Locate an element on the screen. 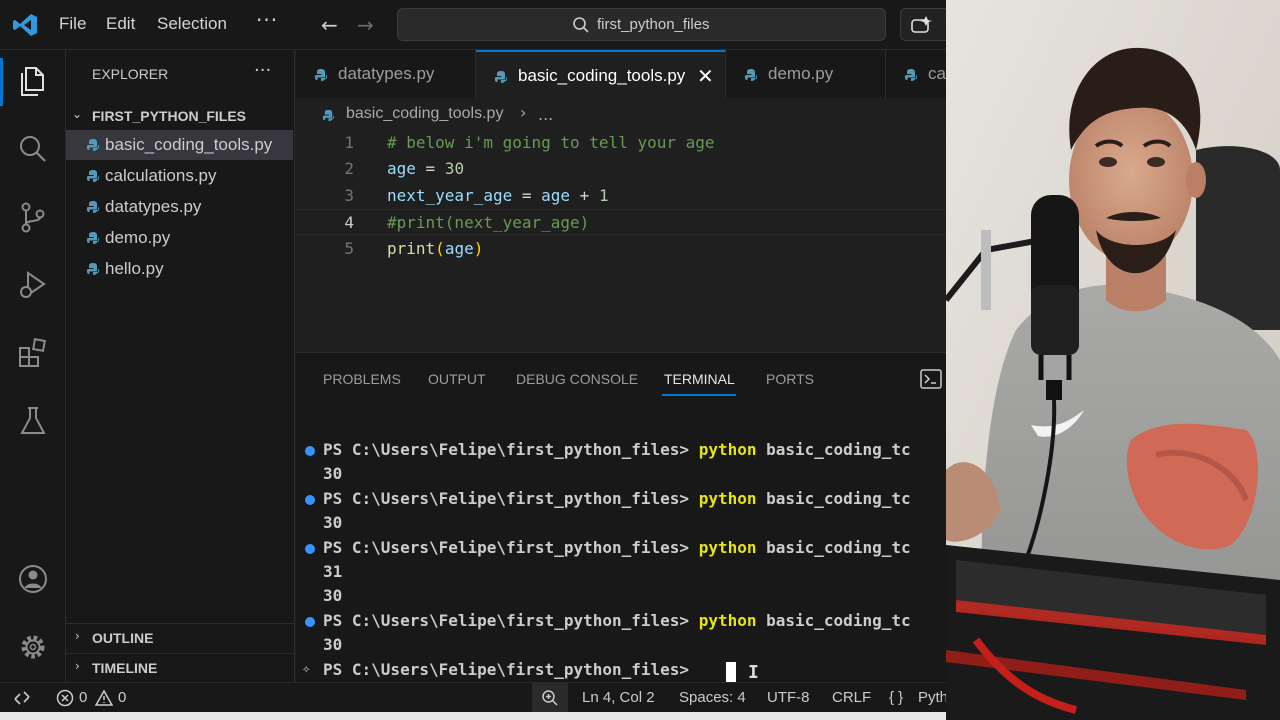 This screenshot has width=1280, height=720. editor-tab: basic_coding_tools.py ✕ is located at coordinates (601, 74).